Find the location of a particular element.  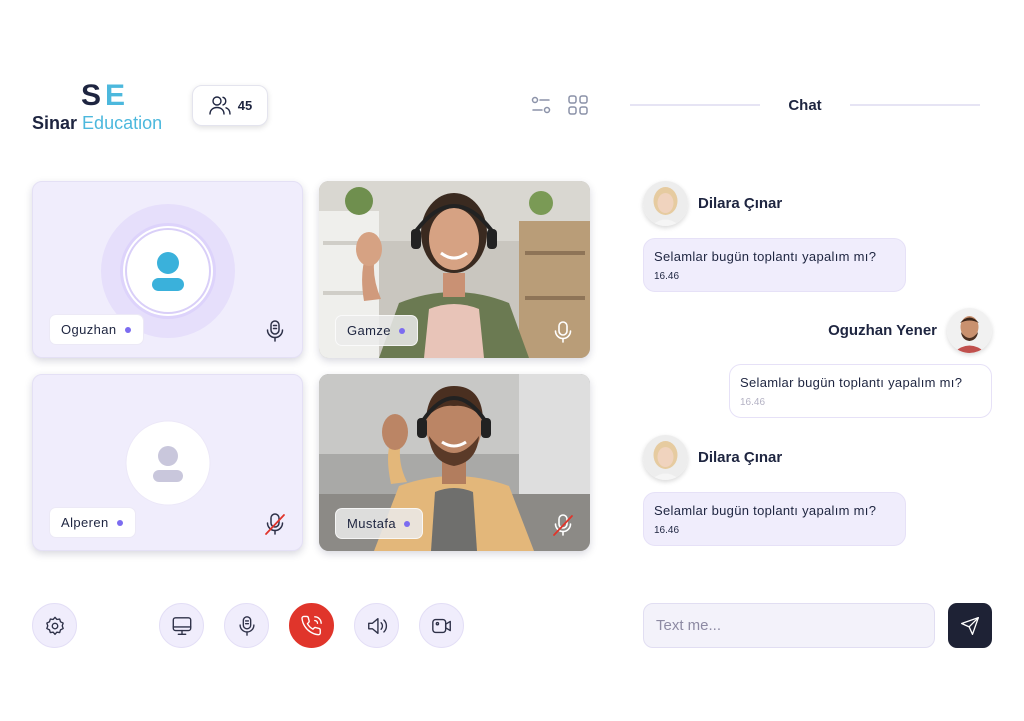

name-badge: Mustafa is located at coordinates (379, 523).